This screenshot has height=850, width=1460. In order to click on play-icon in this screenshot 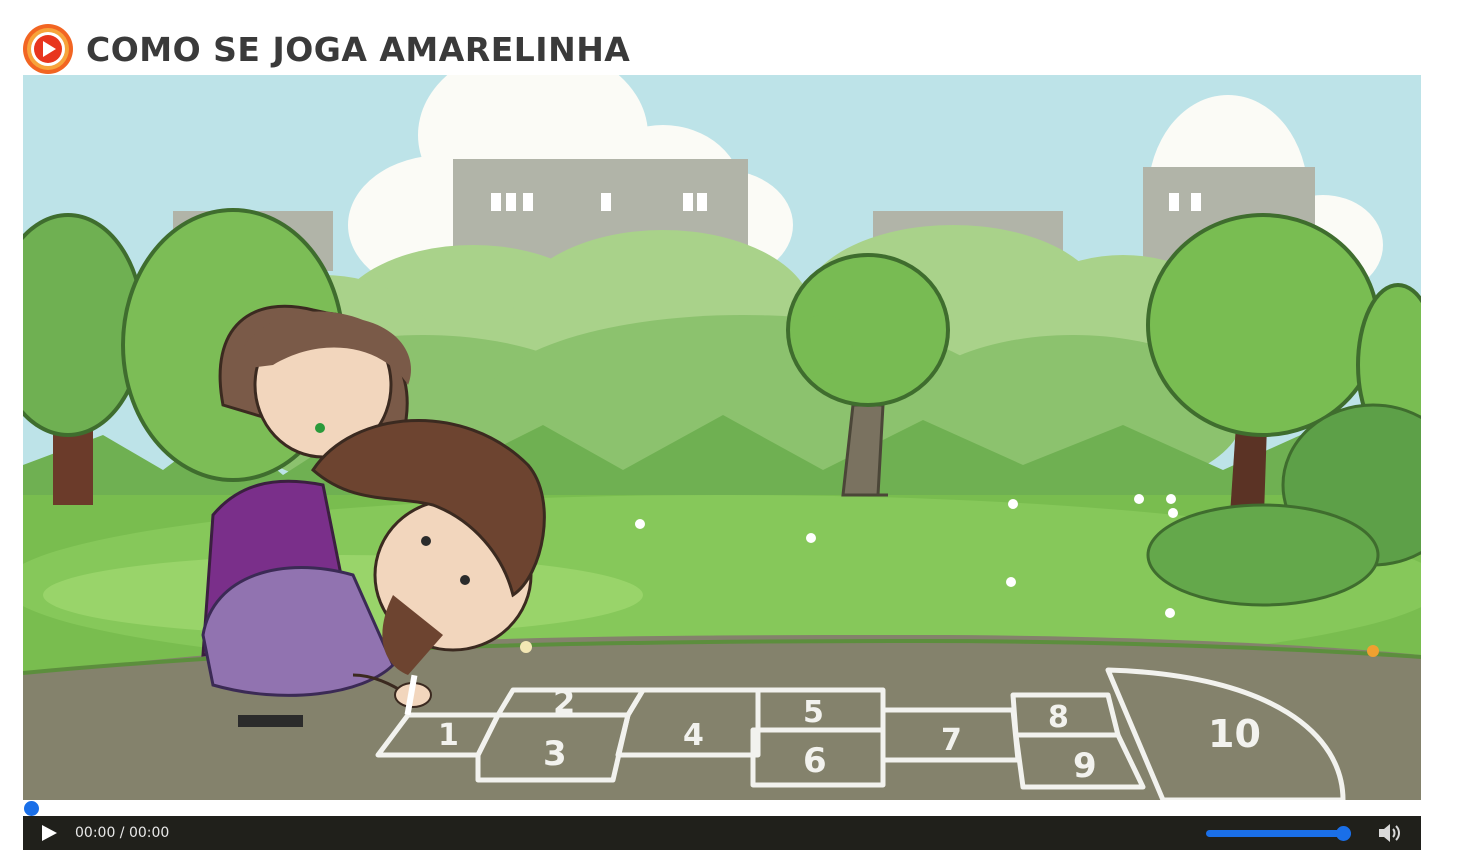, I will do `click(49, 833)`.